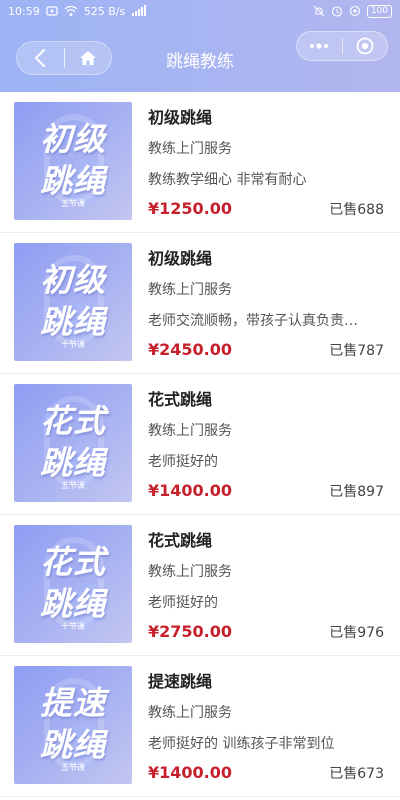 This screenshot has height=800, width=400. What do you see at coordinates (356, 774) in the screenshot?
I see `product-sold-count: 已售673` at bounding box center [356, 774].